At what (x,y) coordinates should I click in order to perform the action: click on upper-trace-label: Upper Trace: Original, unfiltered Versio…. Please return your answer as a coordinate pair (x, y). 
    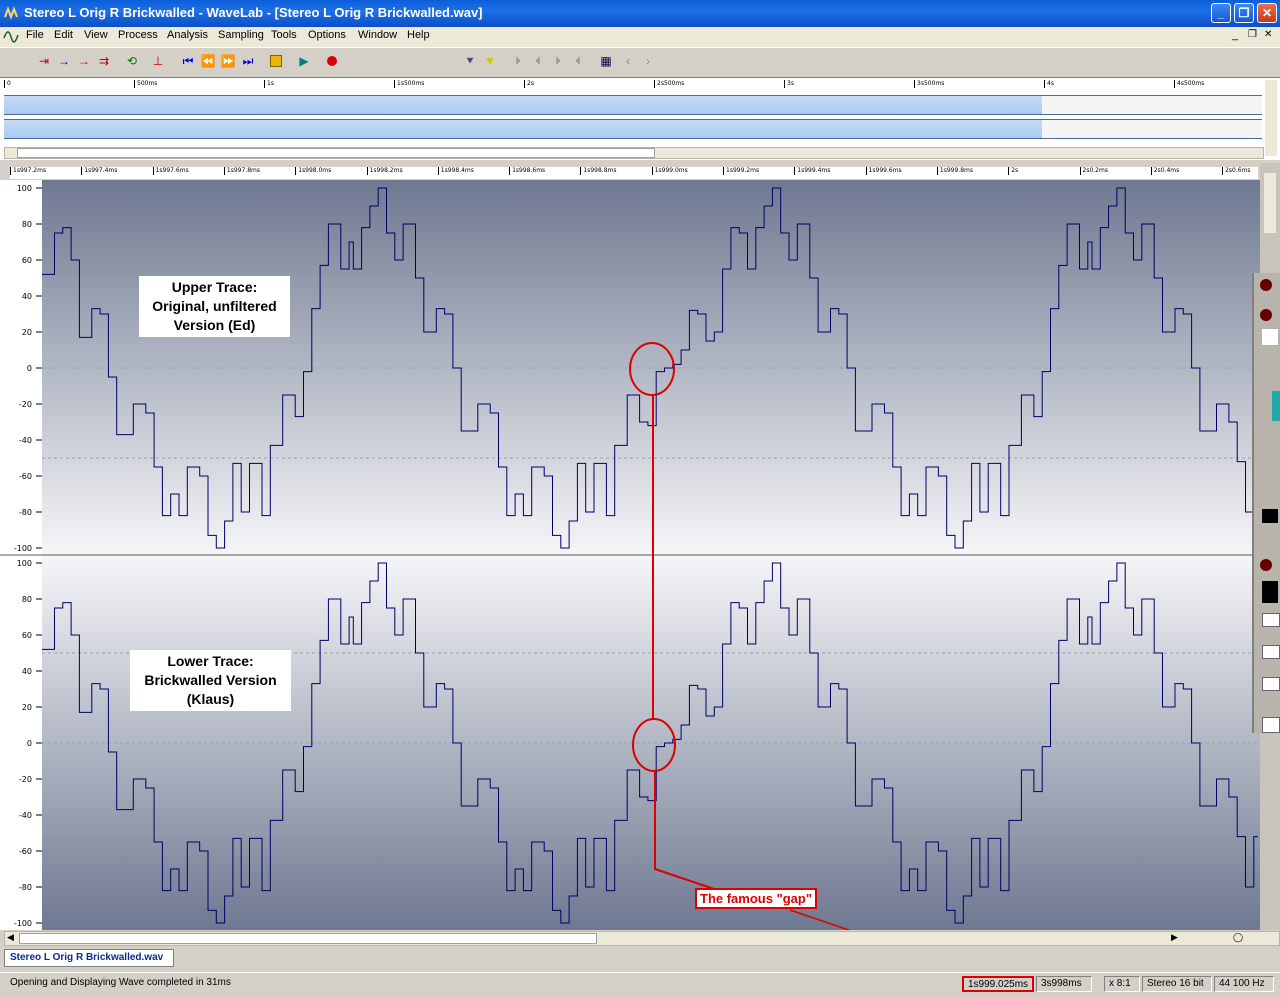
    Looking at the image, I should click on (214, 306).